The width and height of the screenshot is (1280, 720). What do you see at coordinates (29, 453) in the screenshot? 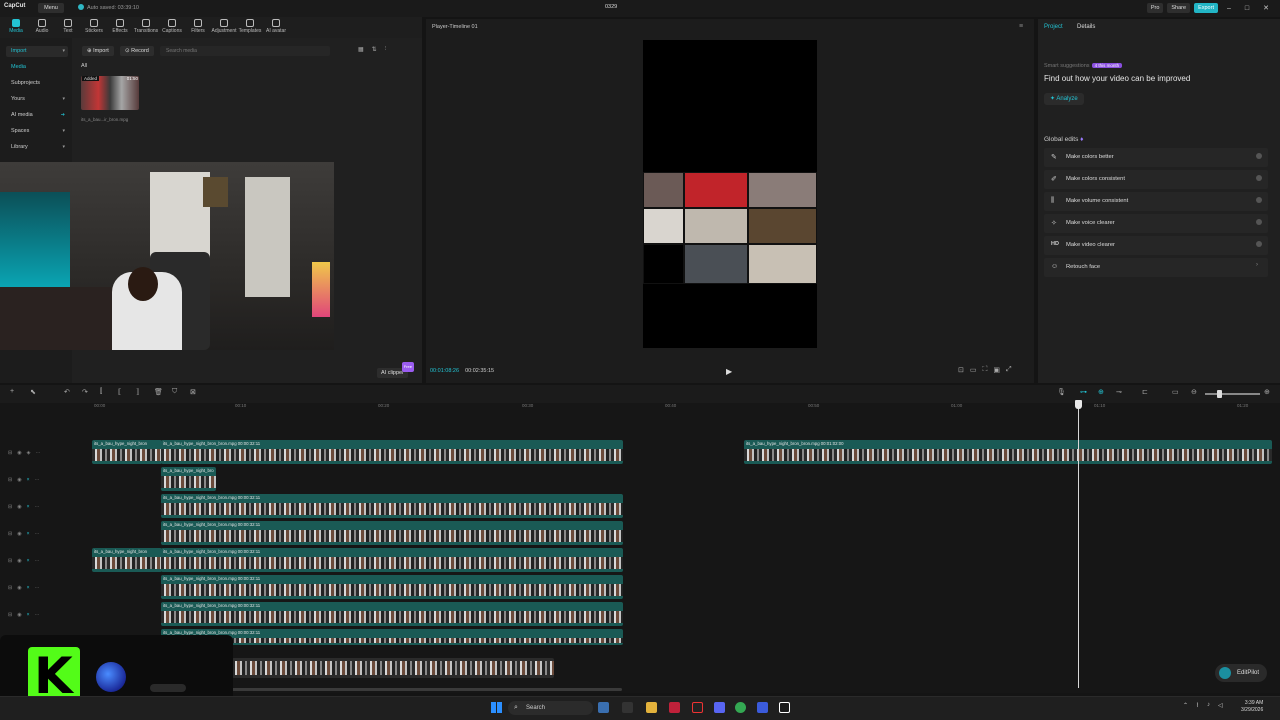
I see `mute-icon: ◈` at bounding box center [29, 453].